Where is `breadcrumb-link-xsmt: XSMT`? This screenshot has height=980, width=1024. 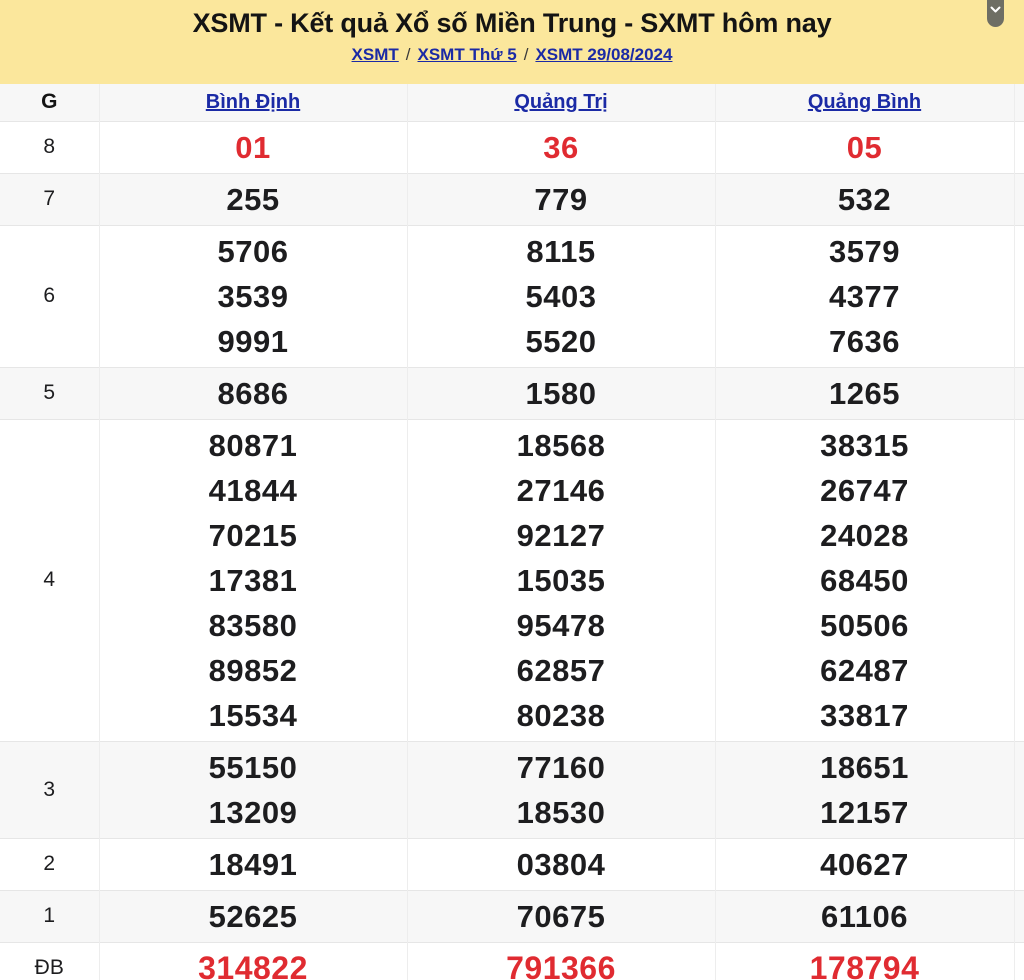 breadcrumb-link-xsmt: XSMT is located at coordinates (375, 54).